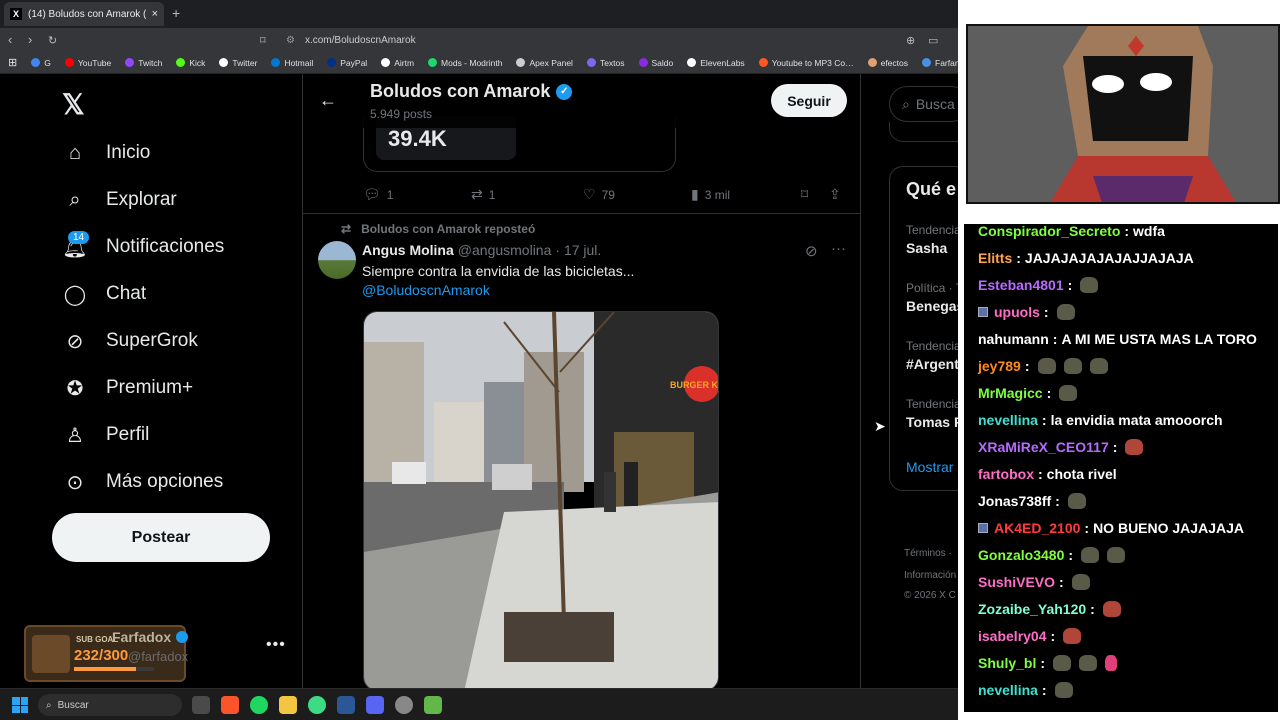  What do you see at coordinates (807, 194) in the screenshot?
I see `bookmark-button: ⌑` at bounding box center [807, 194].